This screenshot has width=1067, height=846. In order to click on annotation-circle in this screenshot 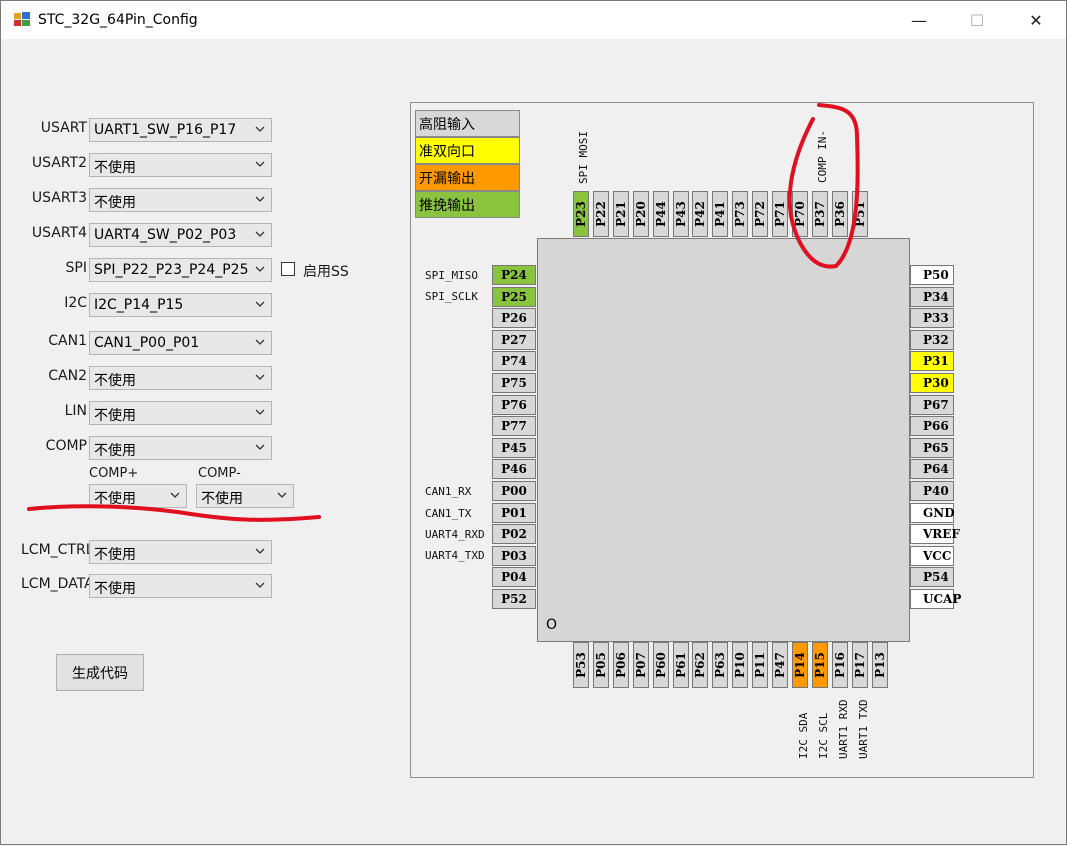, I will do `click(823, 186)`.